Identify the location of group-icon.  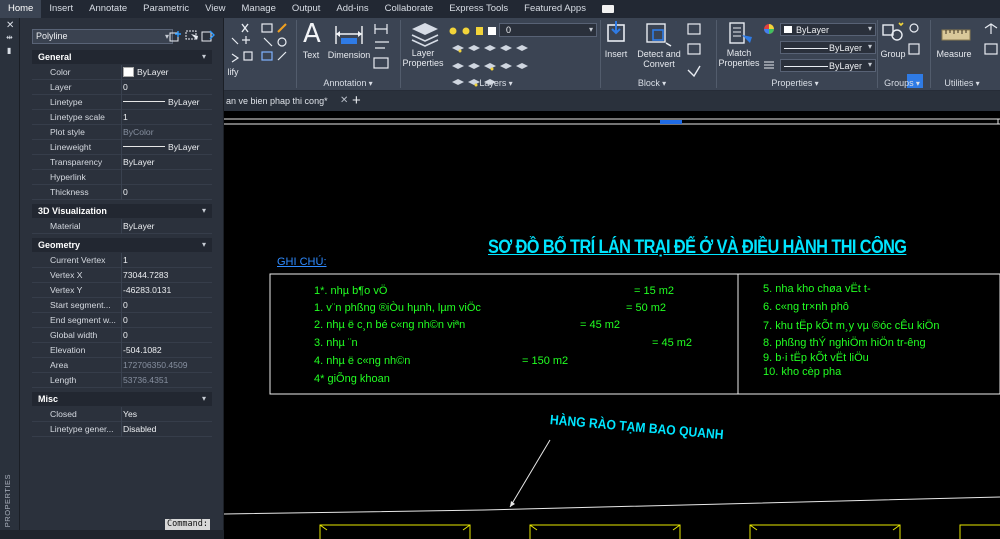
(893, 33).